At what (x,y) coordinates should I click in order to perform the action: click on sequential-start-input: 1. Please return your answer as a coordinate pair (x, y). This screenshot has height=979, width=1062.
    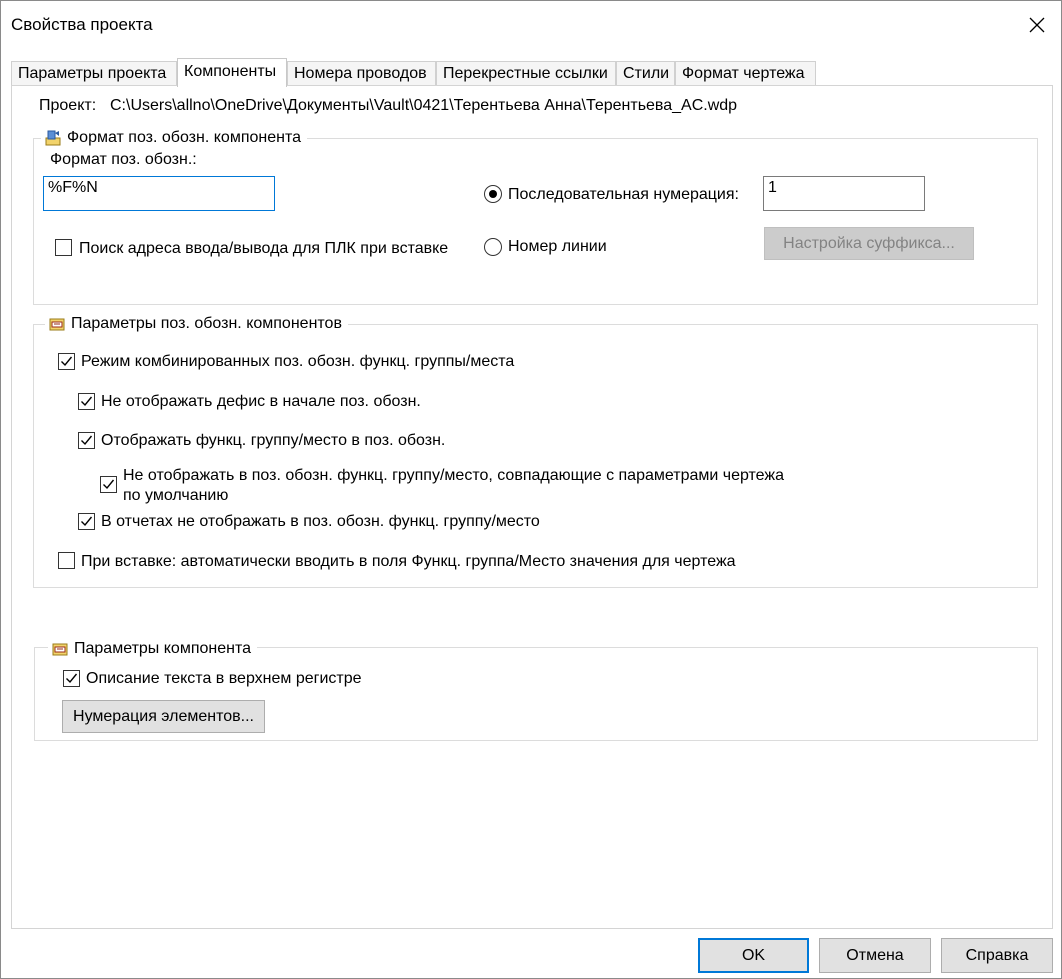
    Looking at the image, I should click on (844, 193).